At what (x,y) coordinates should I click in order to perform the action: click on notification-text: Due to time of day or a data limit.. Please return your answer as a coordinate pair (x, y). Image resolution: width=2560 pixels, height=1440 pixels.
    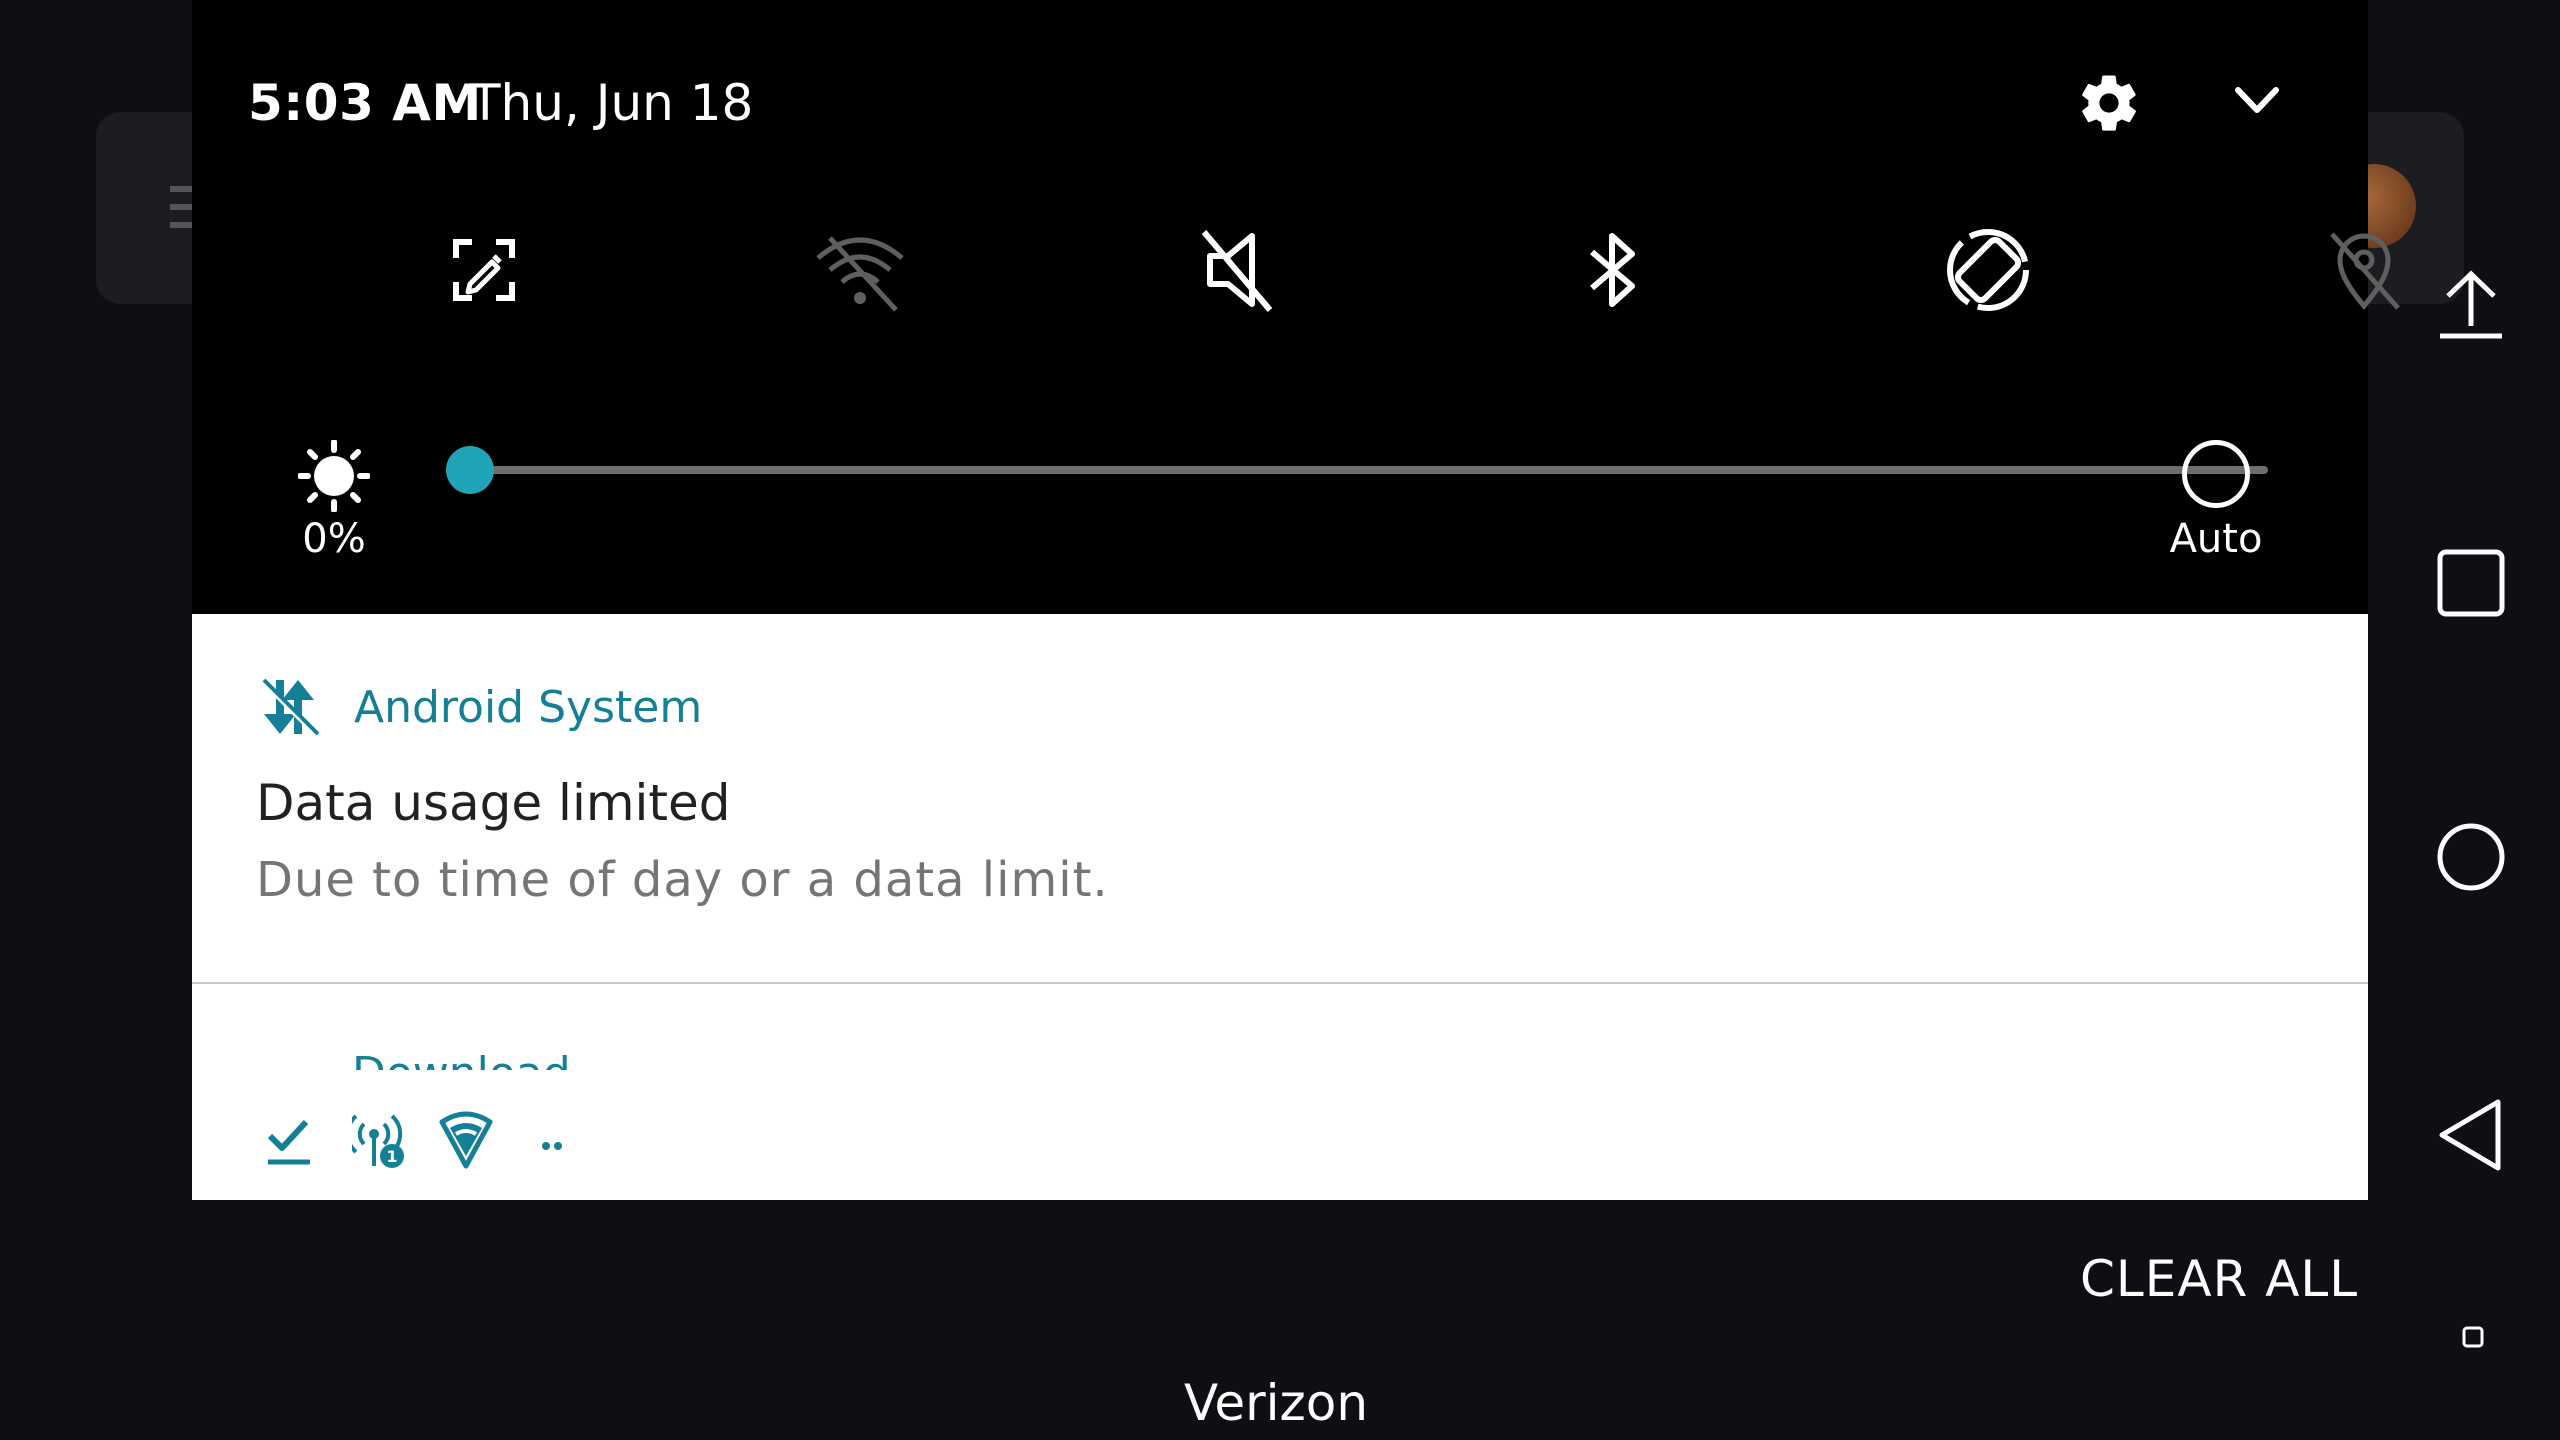
    Looking at the image, I should click on (682, 880).